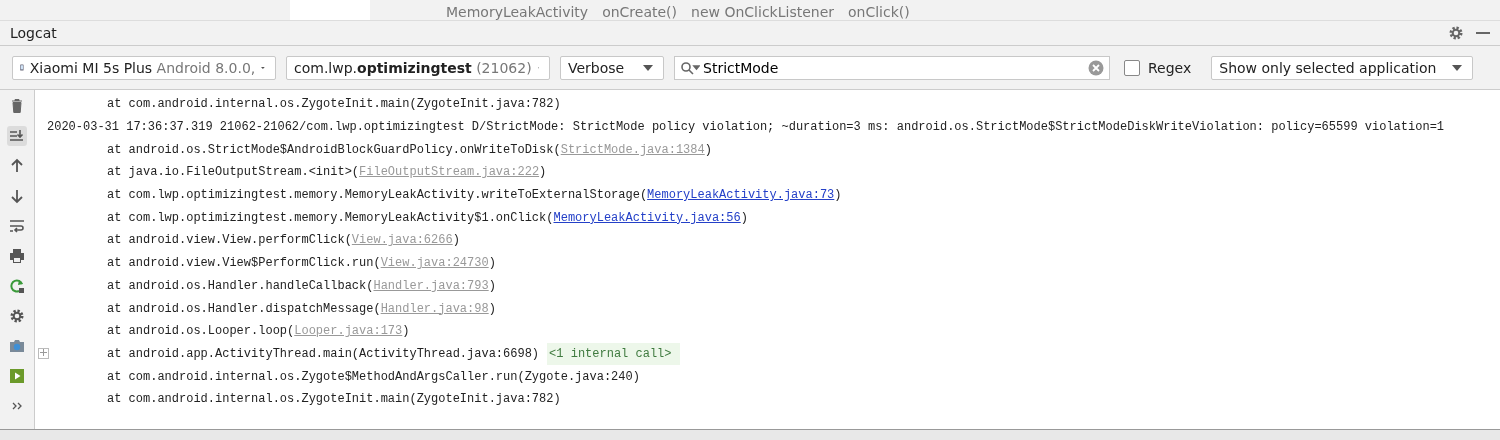  Describe the element at coordinates (17, 286) in the screenshot. I see `restart-icon` at that location.